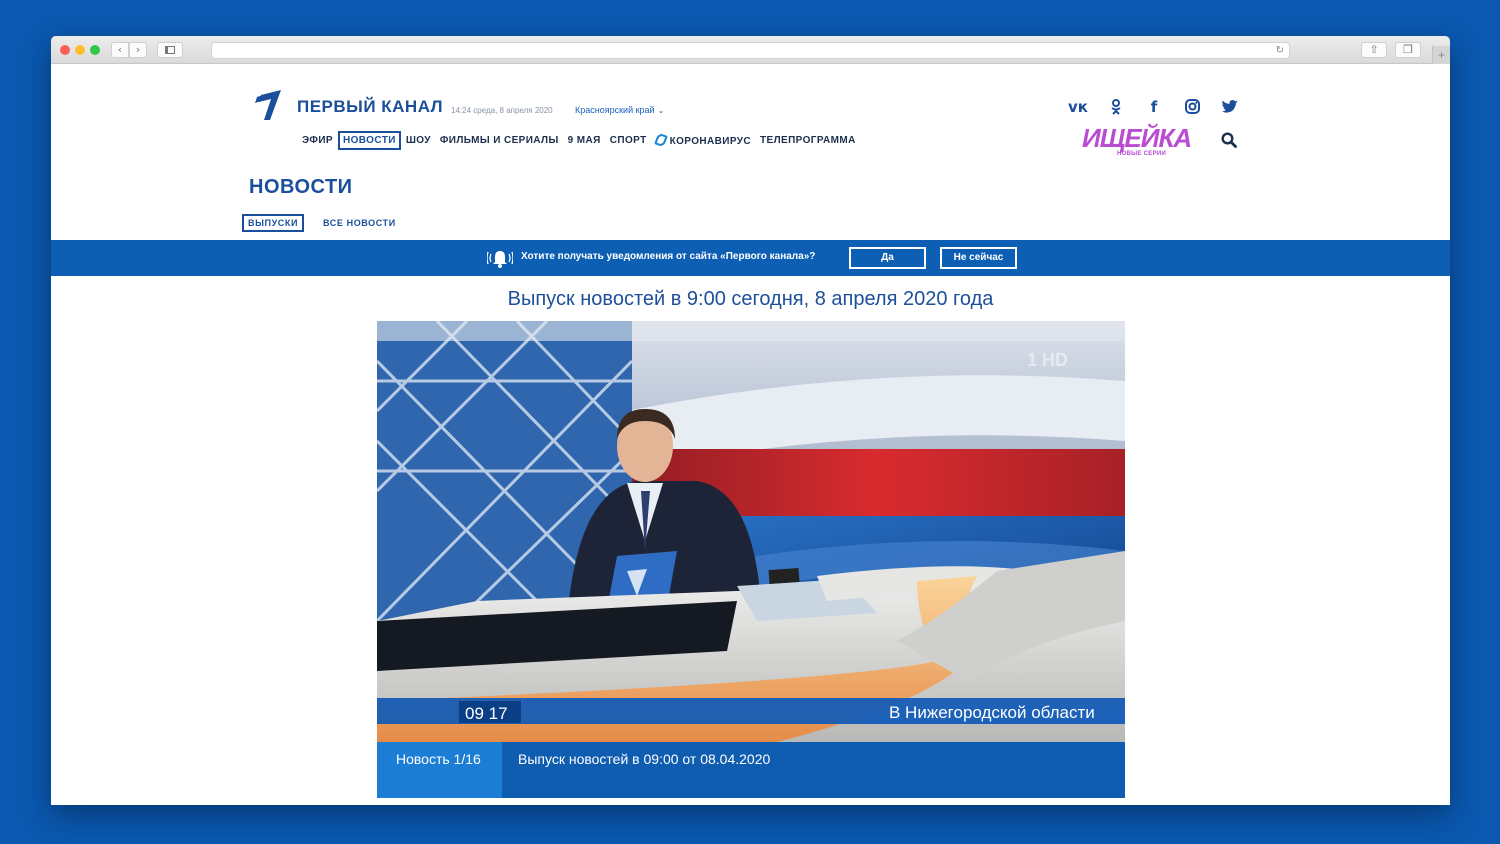 This screenshot has height=844, width=1500. I want to click on bell-icon, so click(500, 259).